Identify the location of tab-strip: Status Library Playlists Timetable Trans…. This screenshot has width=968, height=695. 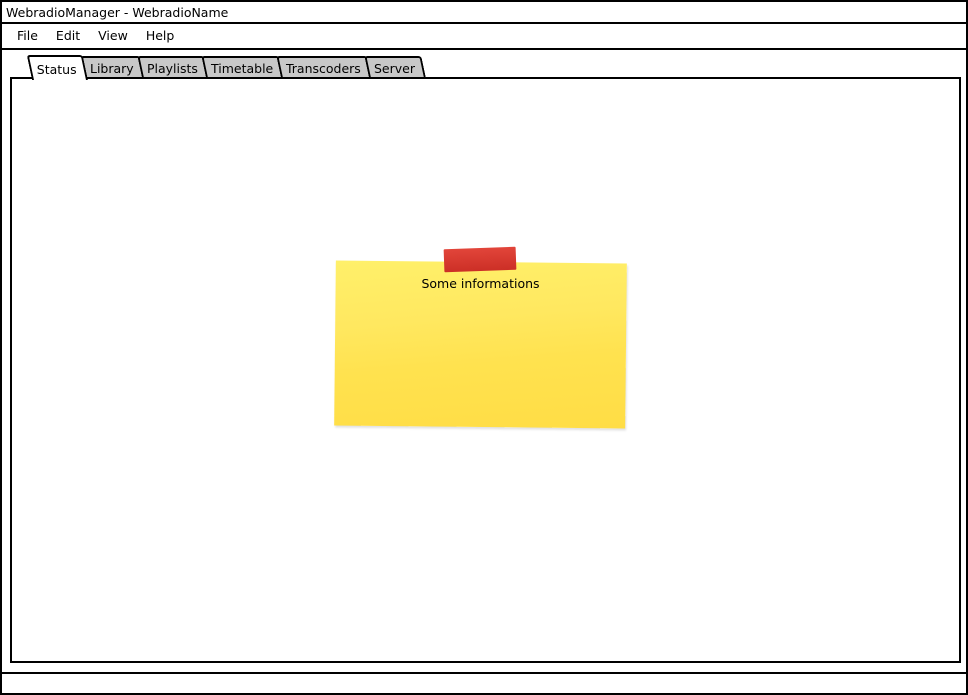
(226, 67).